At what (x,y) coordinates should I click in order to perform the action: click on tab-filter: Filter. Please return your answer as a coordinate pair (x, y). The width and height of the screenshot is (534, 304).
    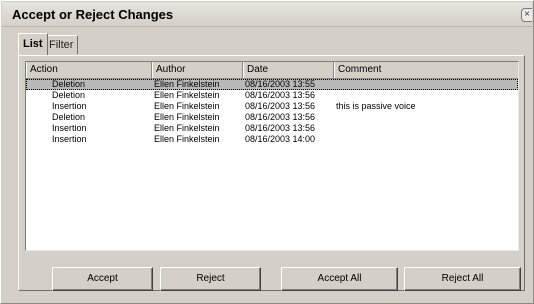
    Looking at the image, I should click on (61, 44).